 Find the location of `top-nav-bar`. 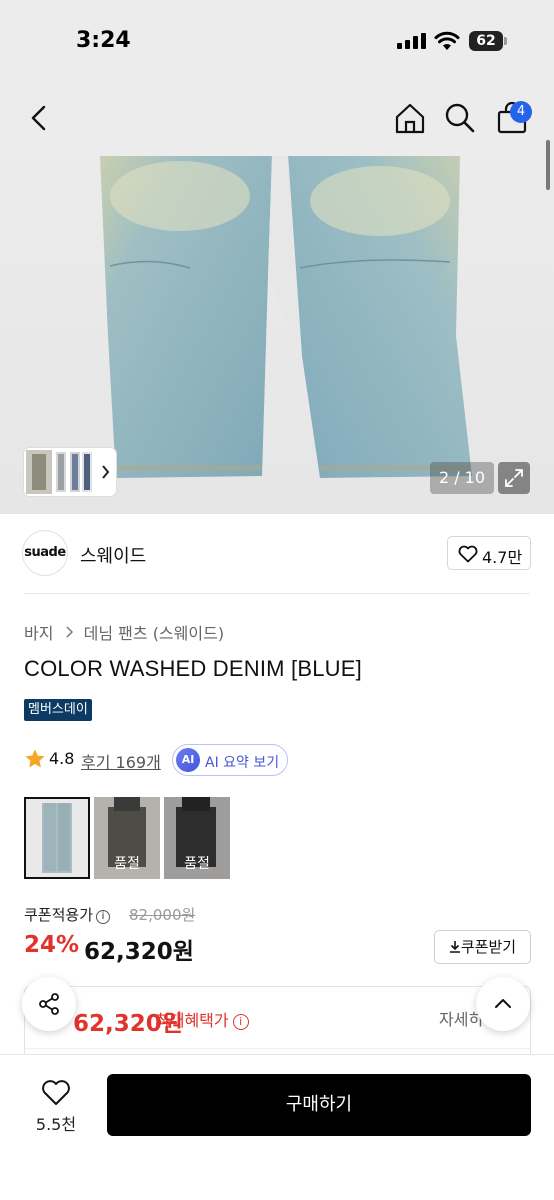

top-nav-bar is located at coordinates (277, 118).